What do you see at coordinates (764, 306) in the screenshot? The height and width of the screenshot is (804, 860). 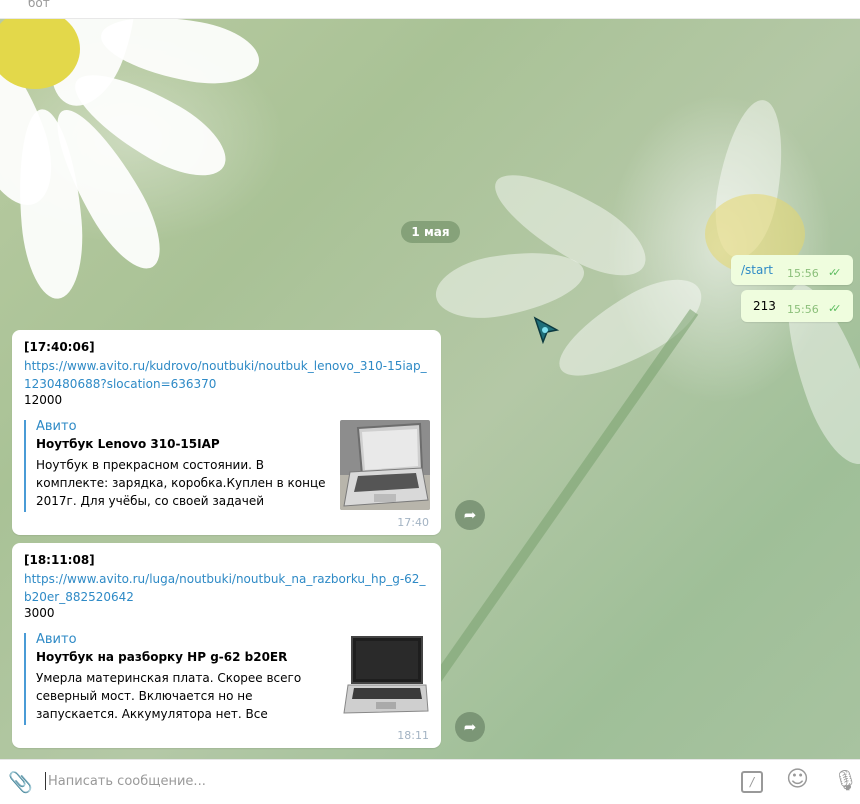 I see `message-text: 213` at bounding box center [764, 306].